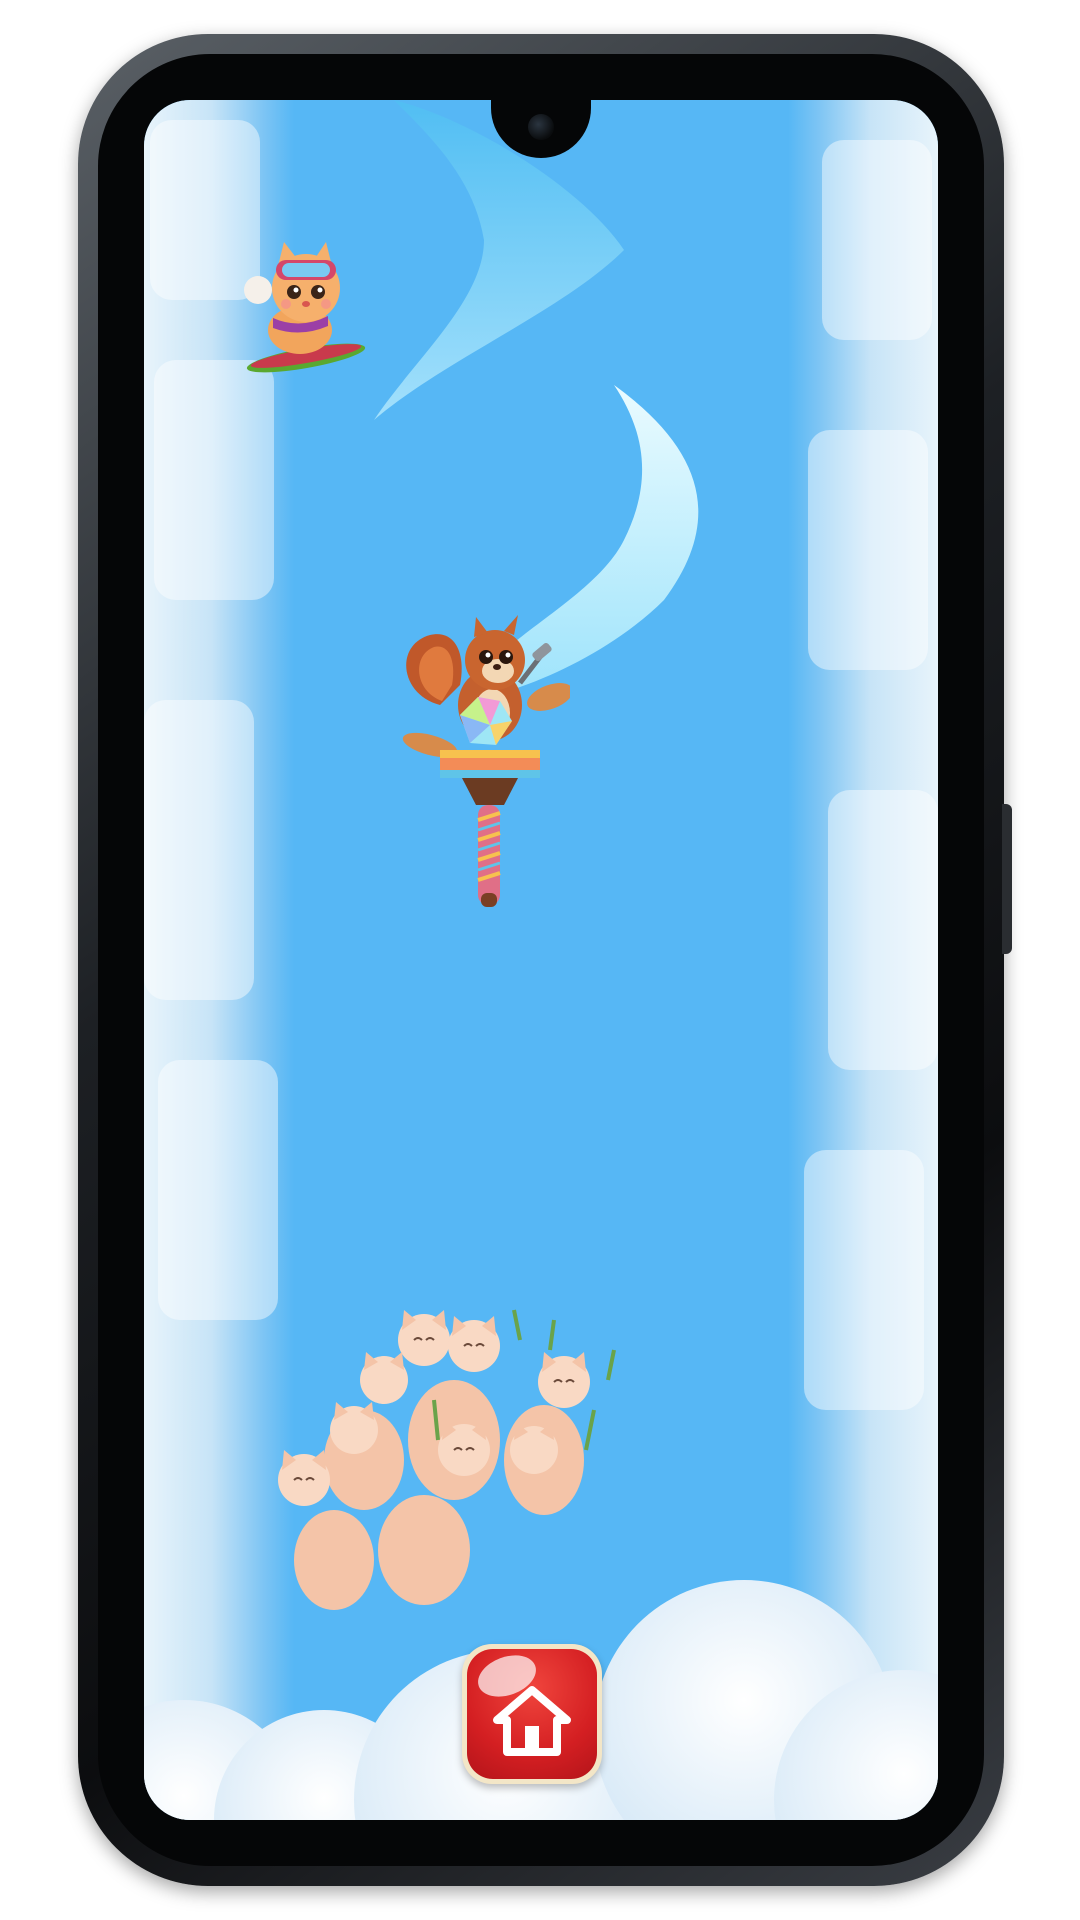  Describe the element at coordinates (1007, 879) in the screenshot. I see `phone-side-button` at that location.